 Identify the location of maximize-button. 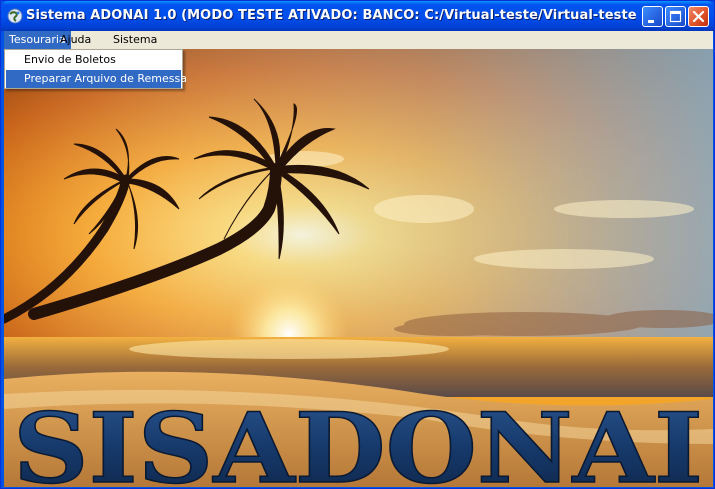
(675, 16).